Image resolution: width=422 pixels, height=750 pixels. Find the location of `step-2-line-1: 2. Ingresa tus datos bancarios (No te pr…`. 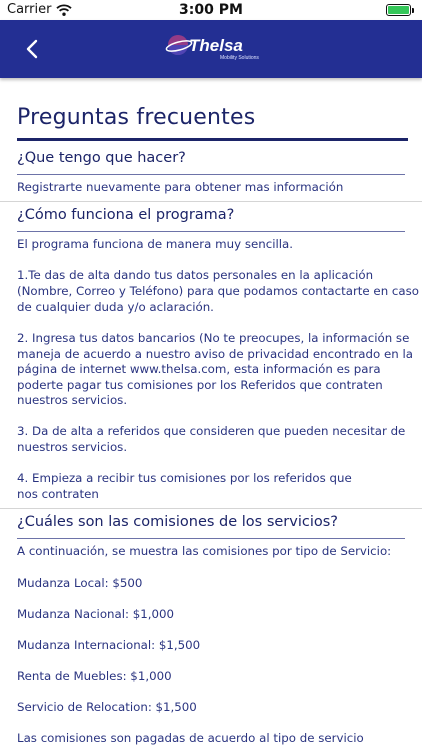

step-2-line-1: 2. Ingresa tus datos bancarios (No te pr… is located at coordinates (213, 338).